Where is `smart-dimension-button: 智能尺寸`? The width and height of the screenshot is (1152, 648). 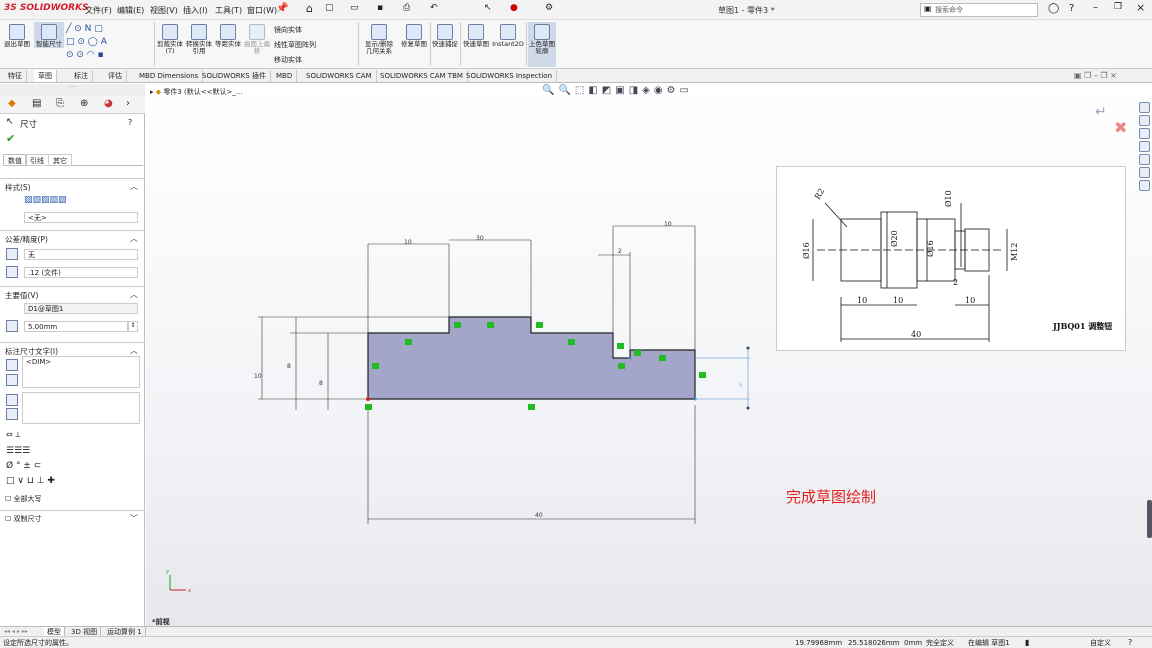
smart-dimension-button: 智能尺寸 is located at coordinates (49, 35).